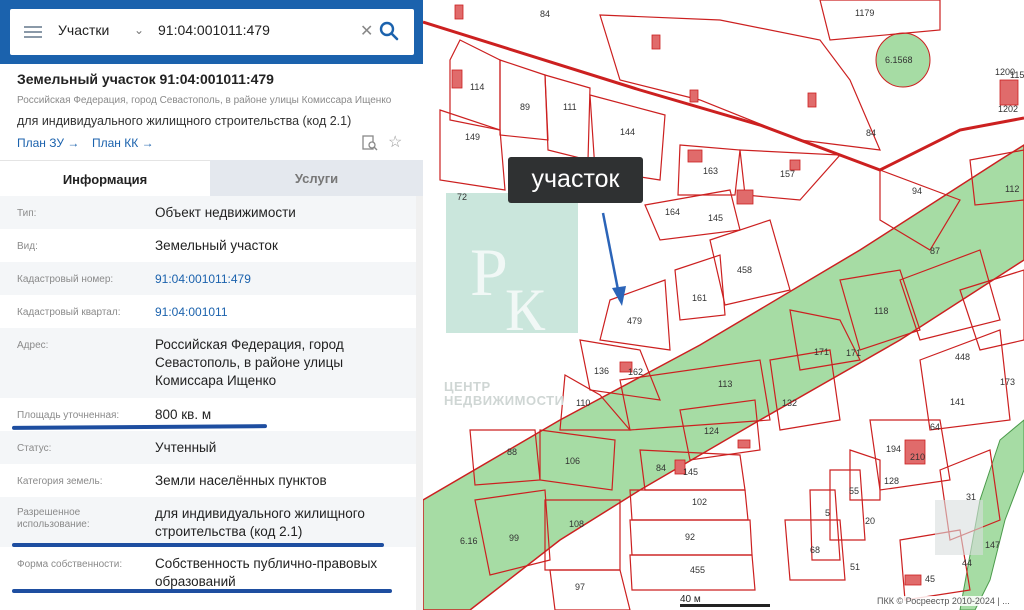 Image resolution: width=1024 pixels, height=610 pixels. I want to click on parcel-label: 89, so click(525, 107).